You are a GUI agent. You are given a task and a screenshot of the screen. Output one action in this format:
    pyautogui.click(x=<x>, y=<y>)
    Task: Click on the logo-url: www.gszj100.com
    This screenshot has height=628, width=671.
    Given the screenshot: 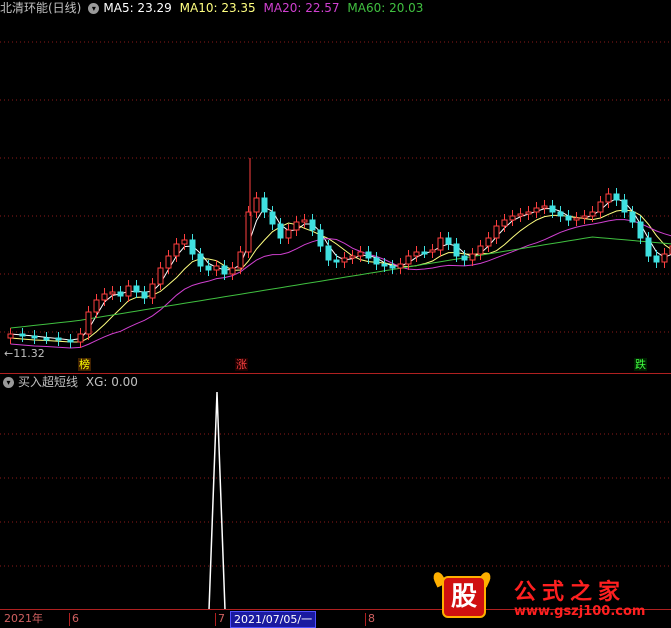 What is the action you would take?
    pyautogui.click(x=579, y=611)
    